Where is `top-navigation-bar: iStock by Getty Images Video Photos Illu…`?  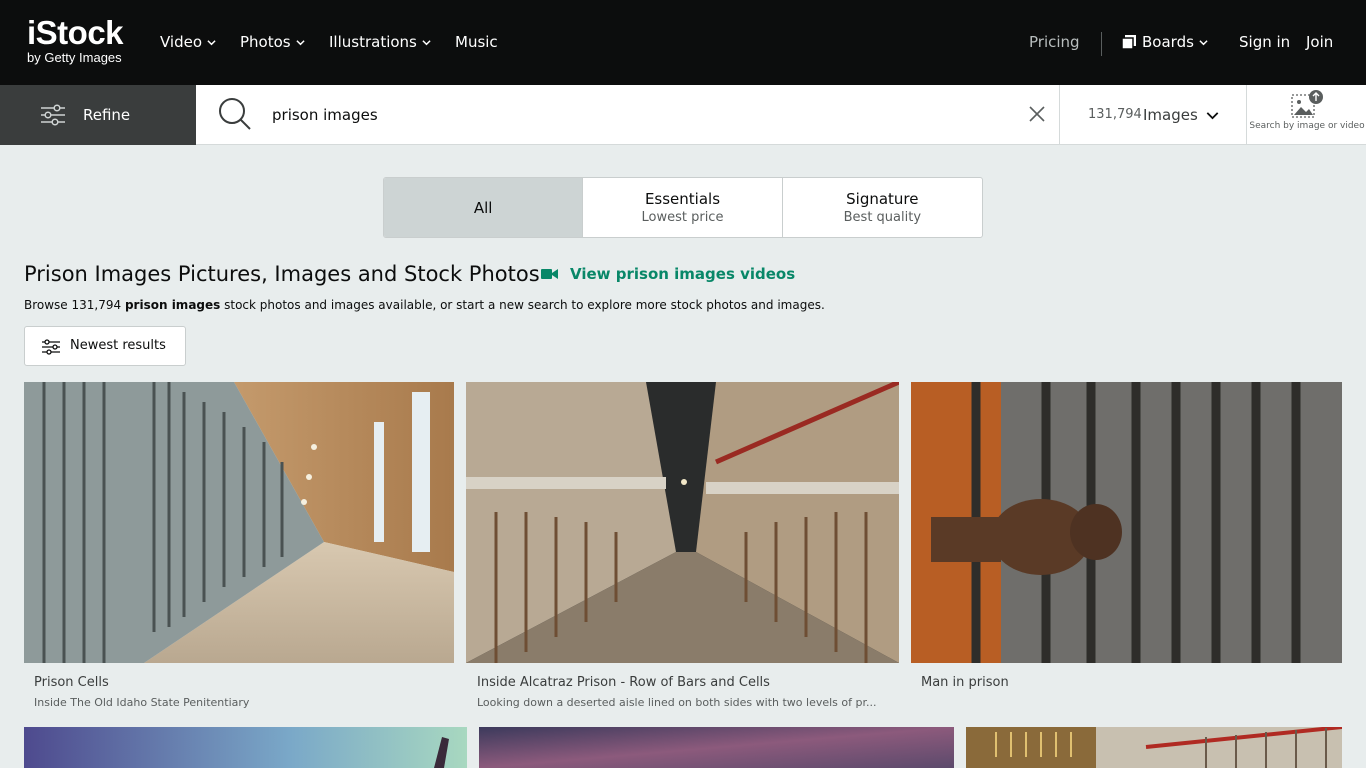 top-navigation-bar: iStock by Getty Images Video Photos Illu… is located at coordinates (683, 42).